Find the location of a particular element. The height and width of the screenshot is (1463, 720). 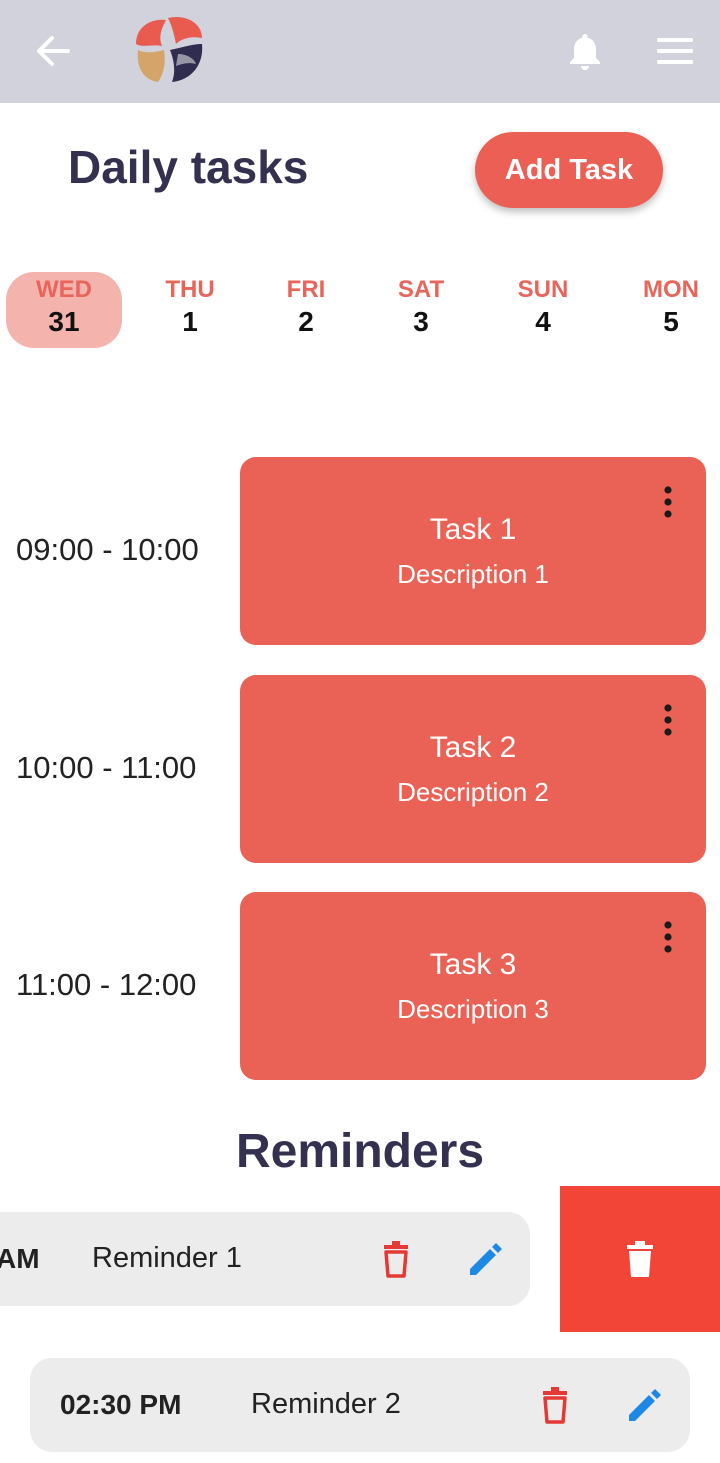

task-time: 09:00 - 10:00 is located at coordinates (107, 549).